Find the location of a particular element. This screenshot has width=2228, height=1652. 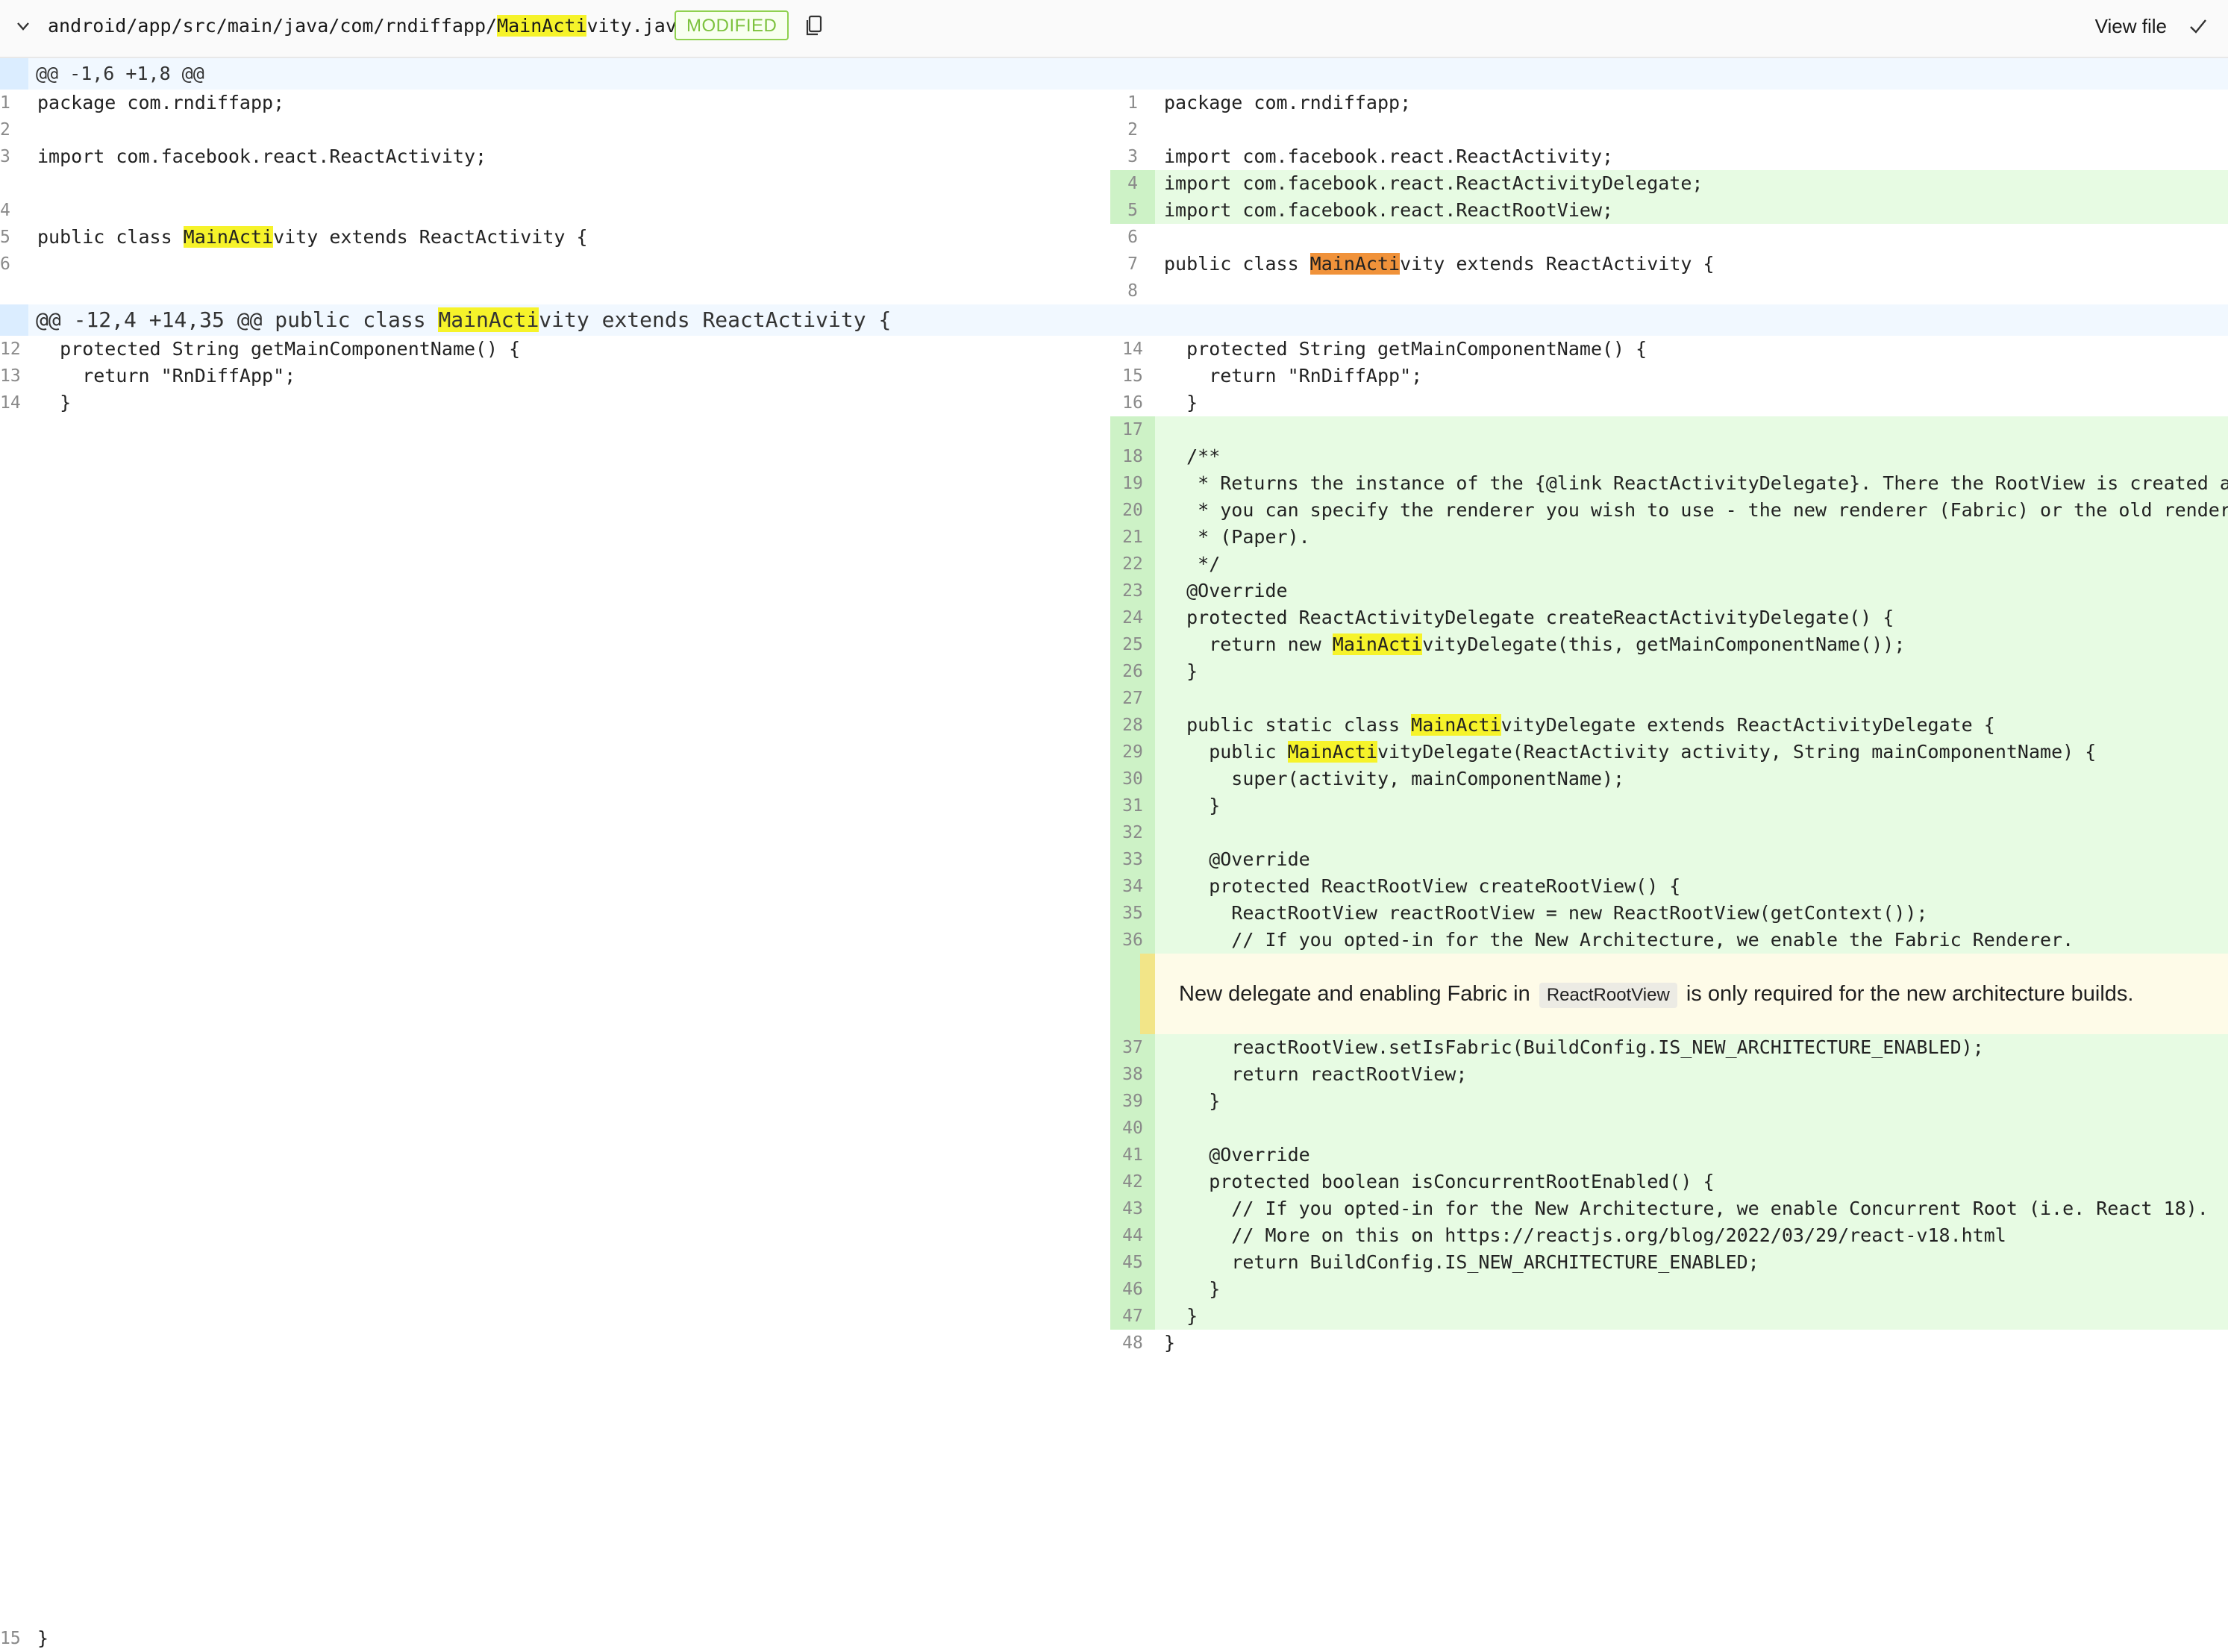

line-number: 20 is located at coordinates (1132, 511).